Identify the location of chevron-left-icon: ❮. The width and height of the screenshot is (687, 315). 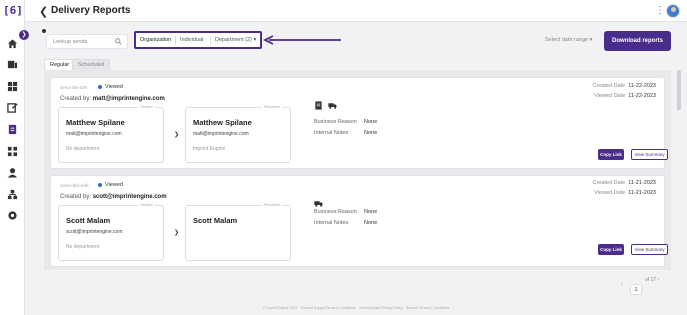
(43, 11).